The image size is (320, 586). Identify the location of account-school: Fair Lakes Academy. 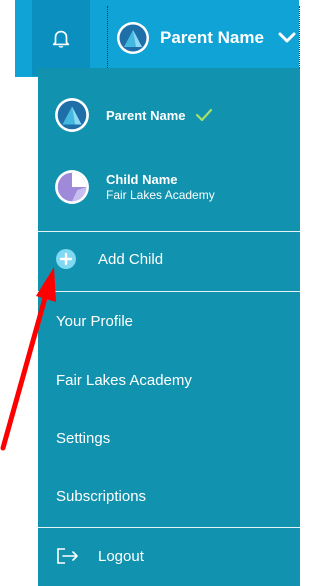
(160, 195).